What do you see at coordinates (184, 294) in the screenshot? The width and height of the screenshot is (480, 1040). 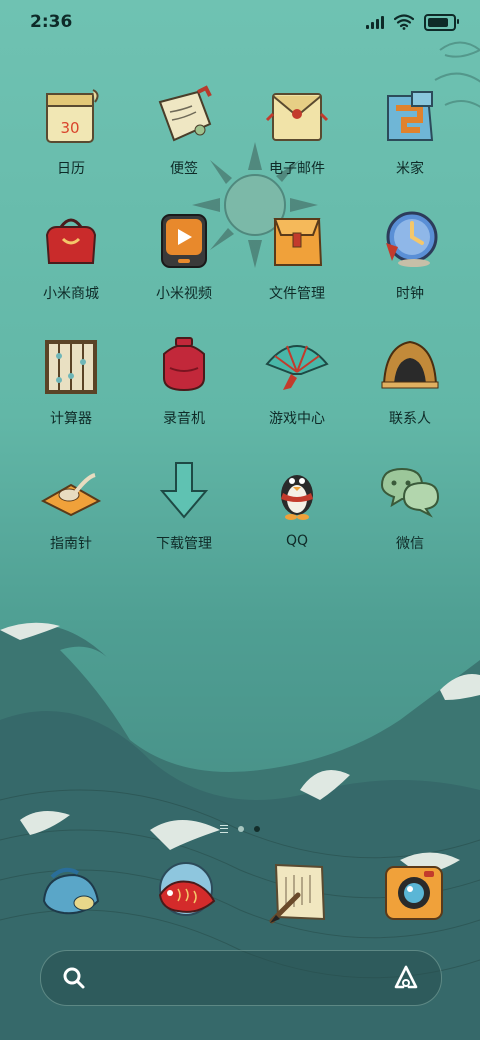 I see `app-label: 小米视频` at bounding box center [184, 294].